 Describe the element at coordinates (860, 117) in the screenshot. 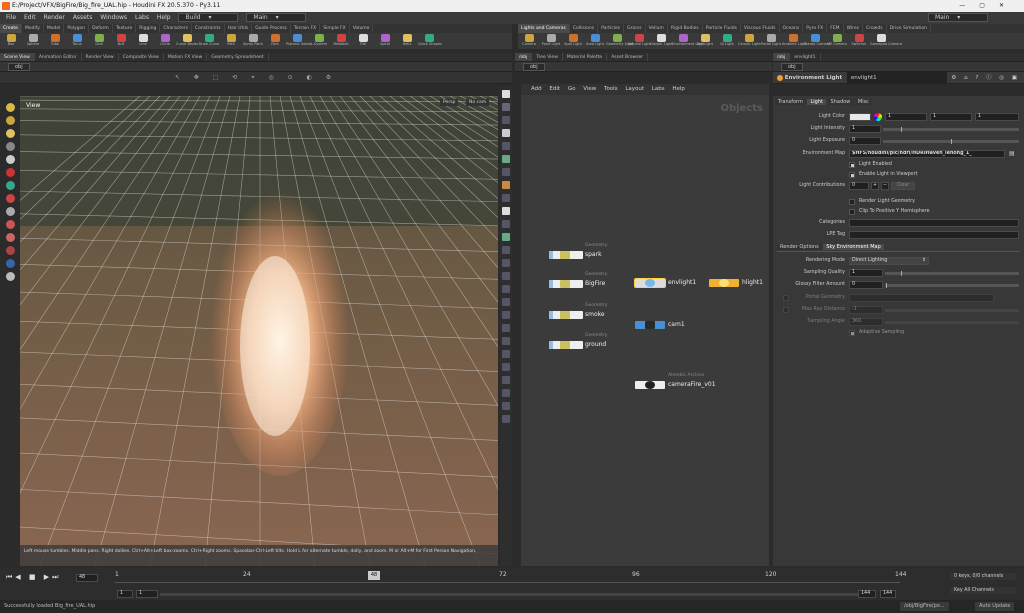

I see `light-color-swatch` at that location.